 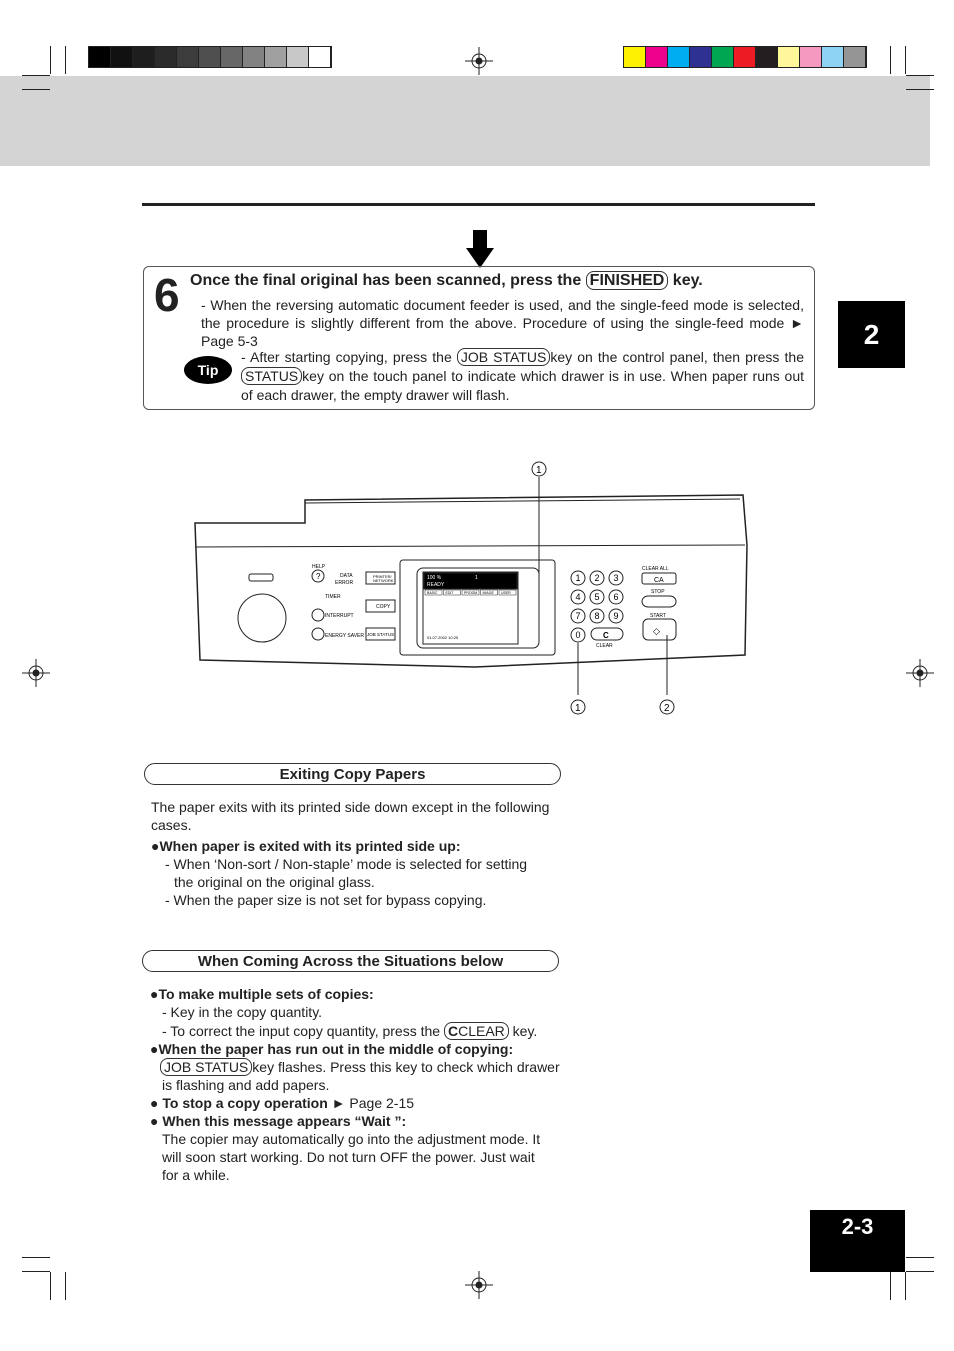 What do you see at coordinates (604, 646) in the screenshot?
I see `clear-label: CLEAR` at bounding box center [604, 646].